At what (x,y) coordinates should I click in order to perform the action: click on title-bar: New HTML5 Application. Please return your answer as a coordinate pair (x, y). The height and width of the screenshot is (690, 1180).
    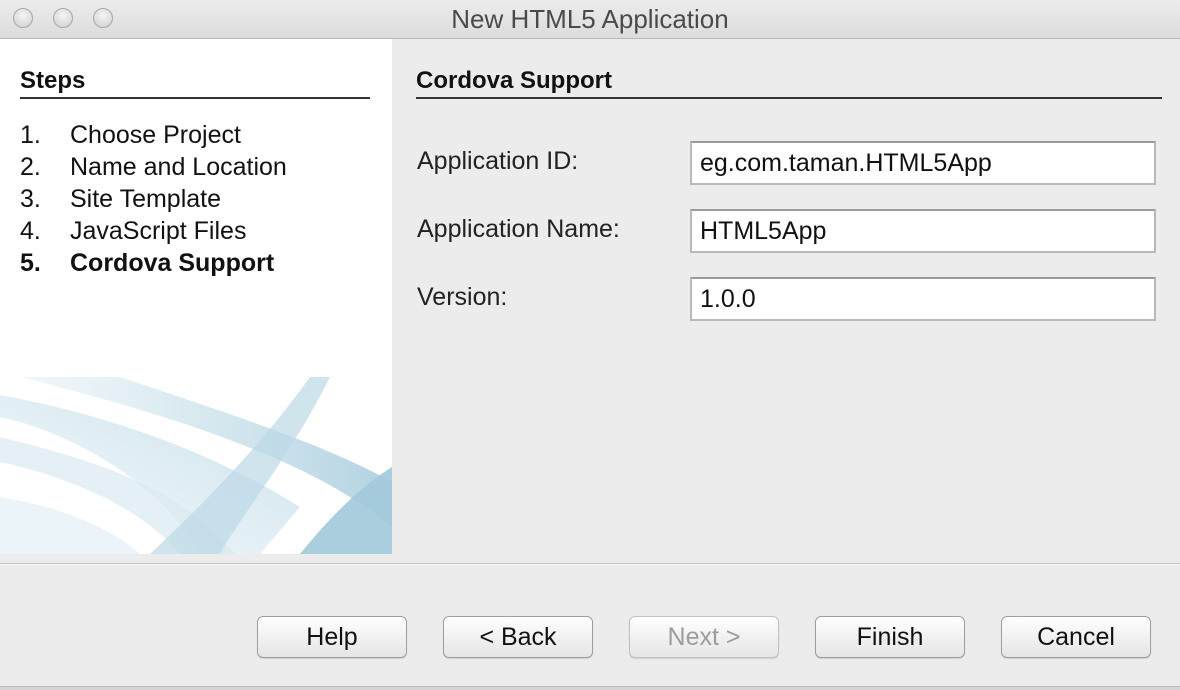
    Looking at the image, I should click on (590, 19).